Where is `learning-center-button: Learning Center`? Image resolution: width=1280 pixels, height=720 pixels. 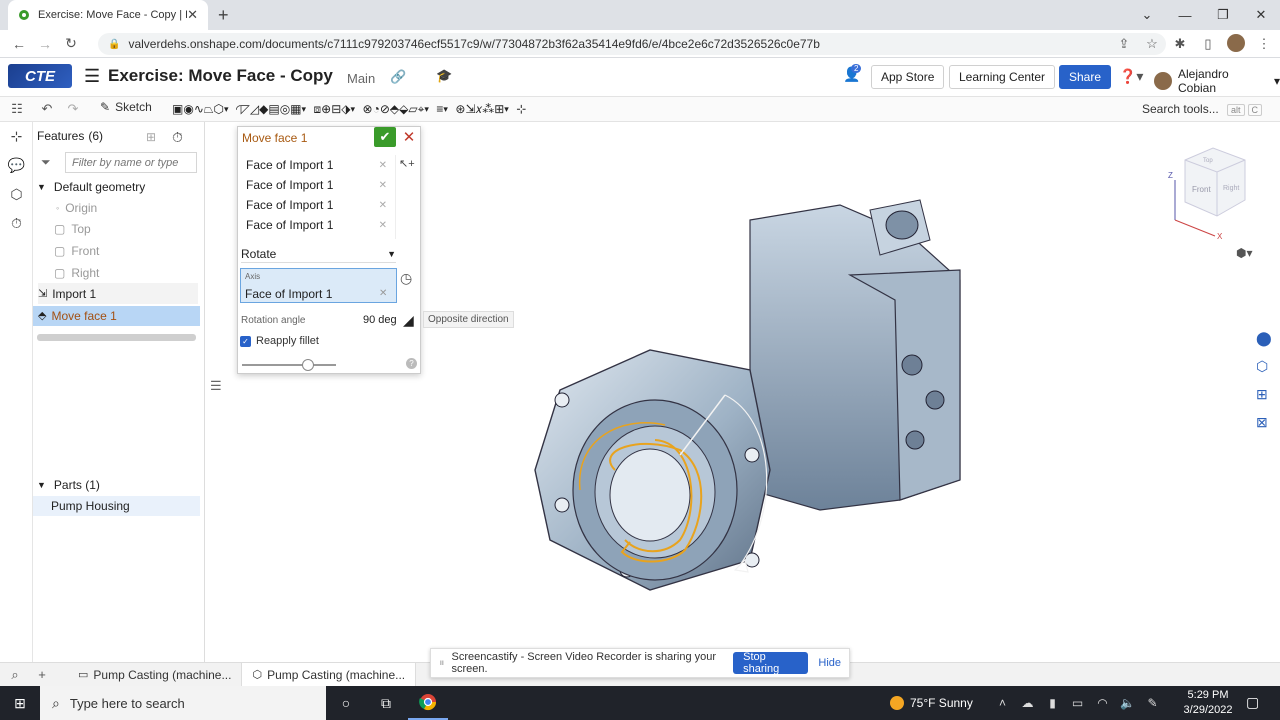 learning-center-button: Learning Center is located at coordinates (1002, 77).